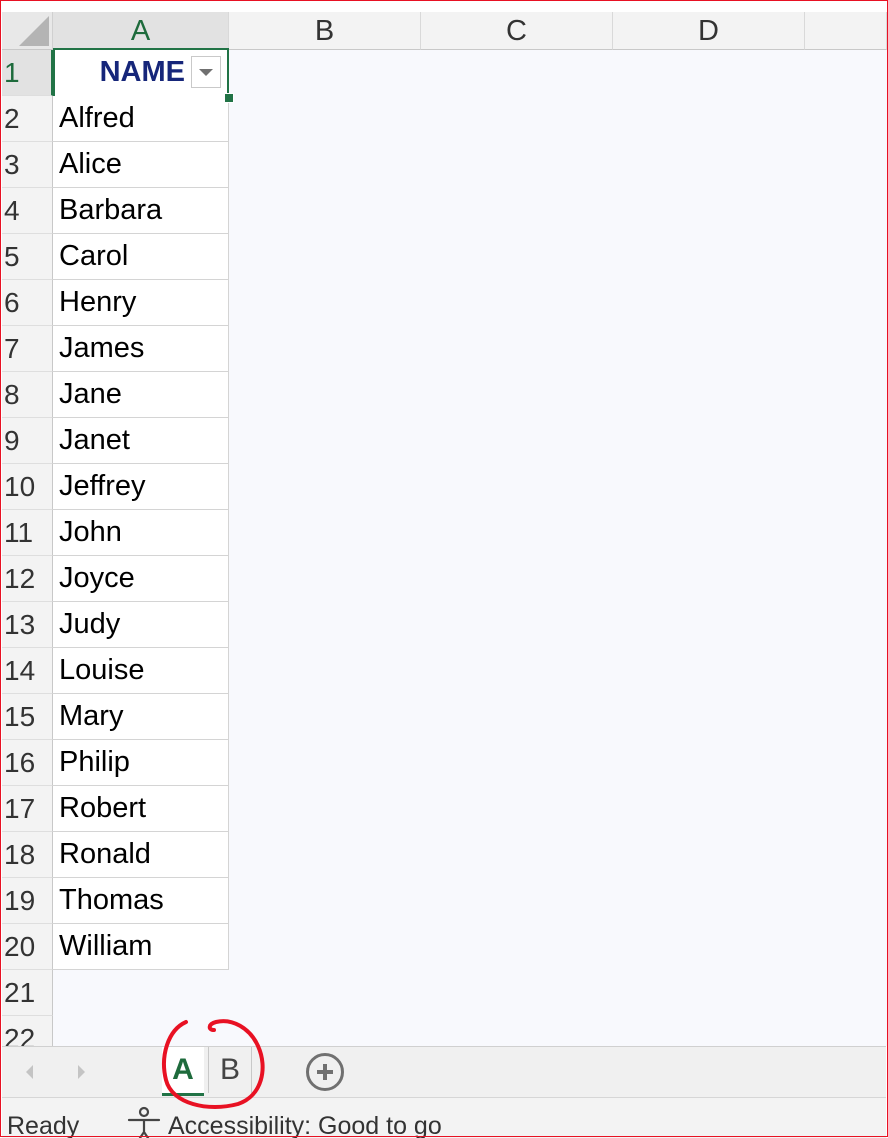 The image size is (888, 1138). Describe the element at coordinates (27, 349) in the screenshot. I see `row-header-7: 7` at that location.